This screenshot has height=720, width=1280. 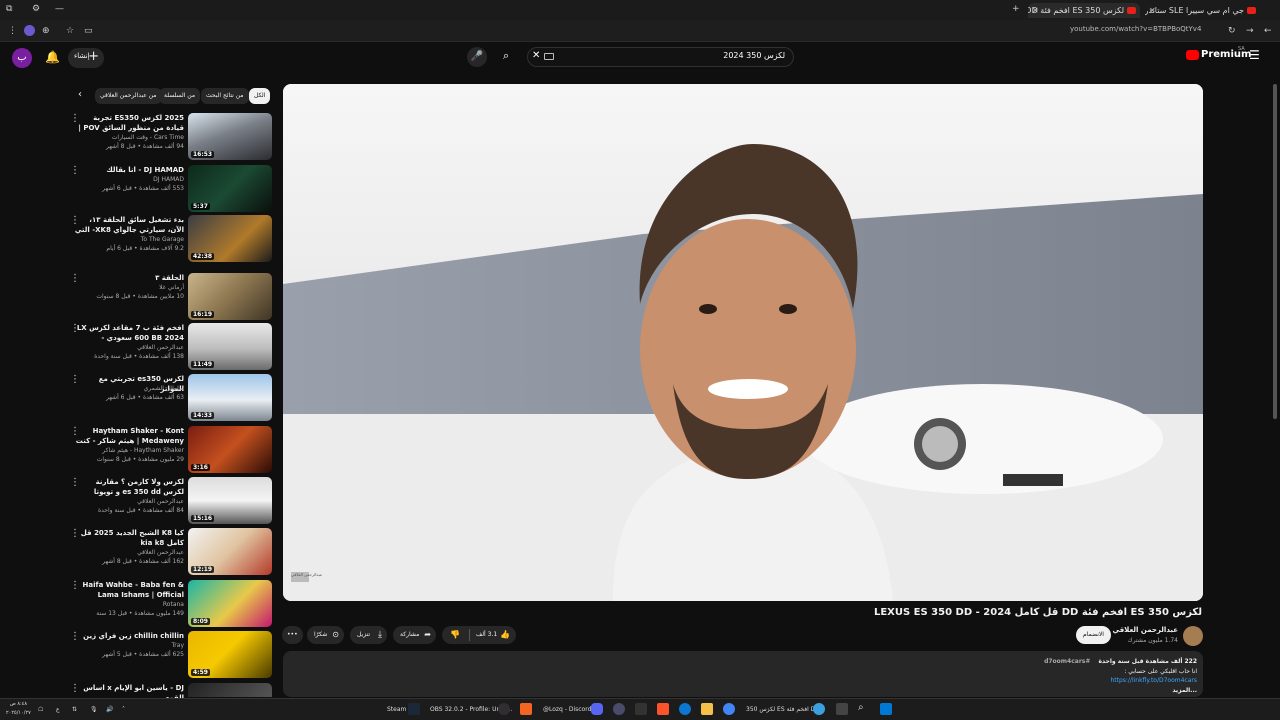 What do you see at coordinates (685, 709) in the screenshot?
I see `edge-icon` at bounding box center [685, 709].